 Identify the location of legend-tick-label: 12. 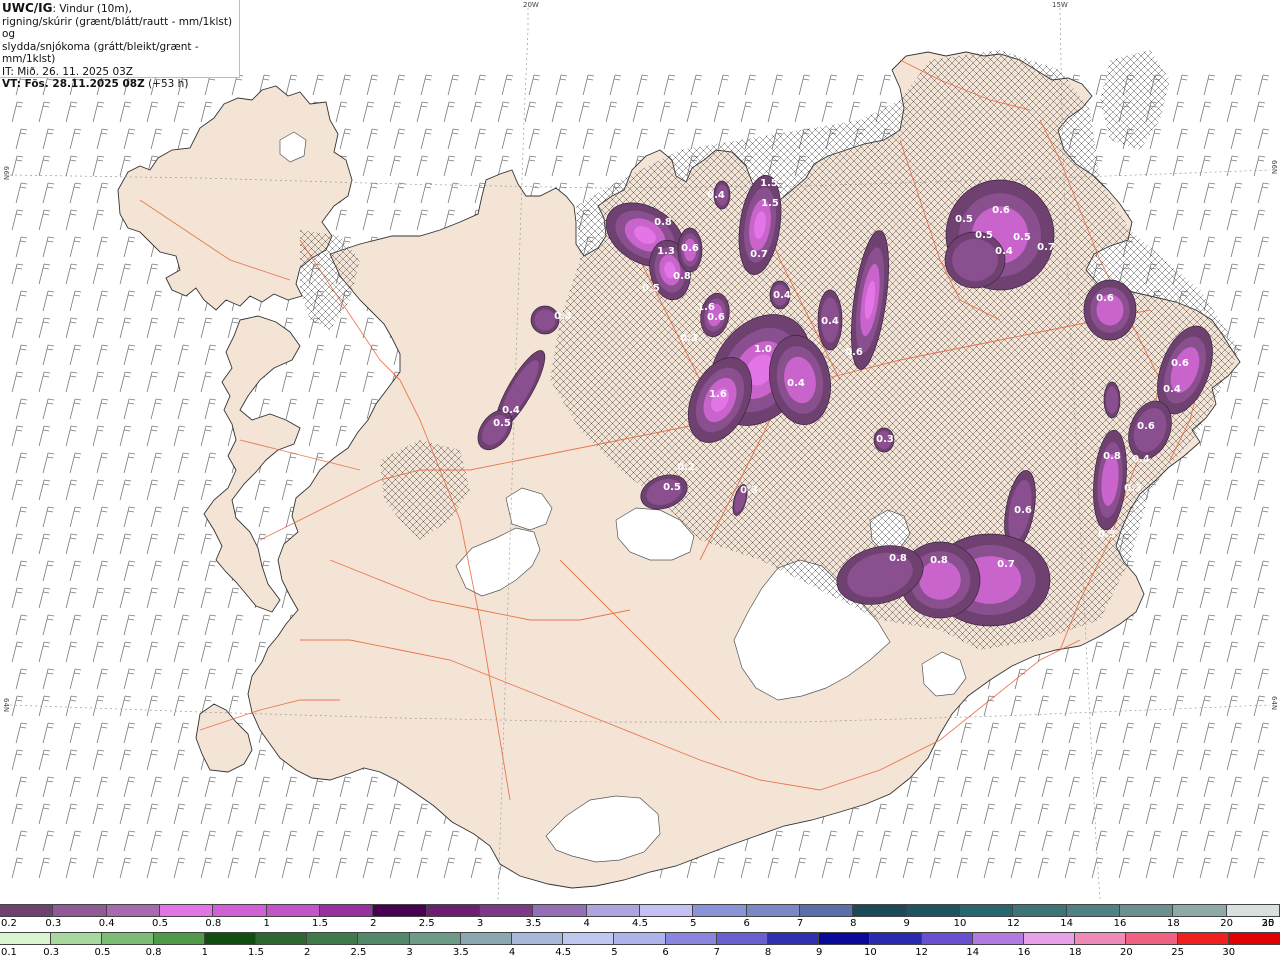
(1013, 923).